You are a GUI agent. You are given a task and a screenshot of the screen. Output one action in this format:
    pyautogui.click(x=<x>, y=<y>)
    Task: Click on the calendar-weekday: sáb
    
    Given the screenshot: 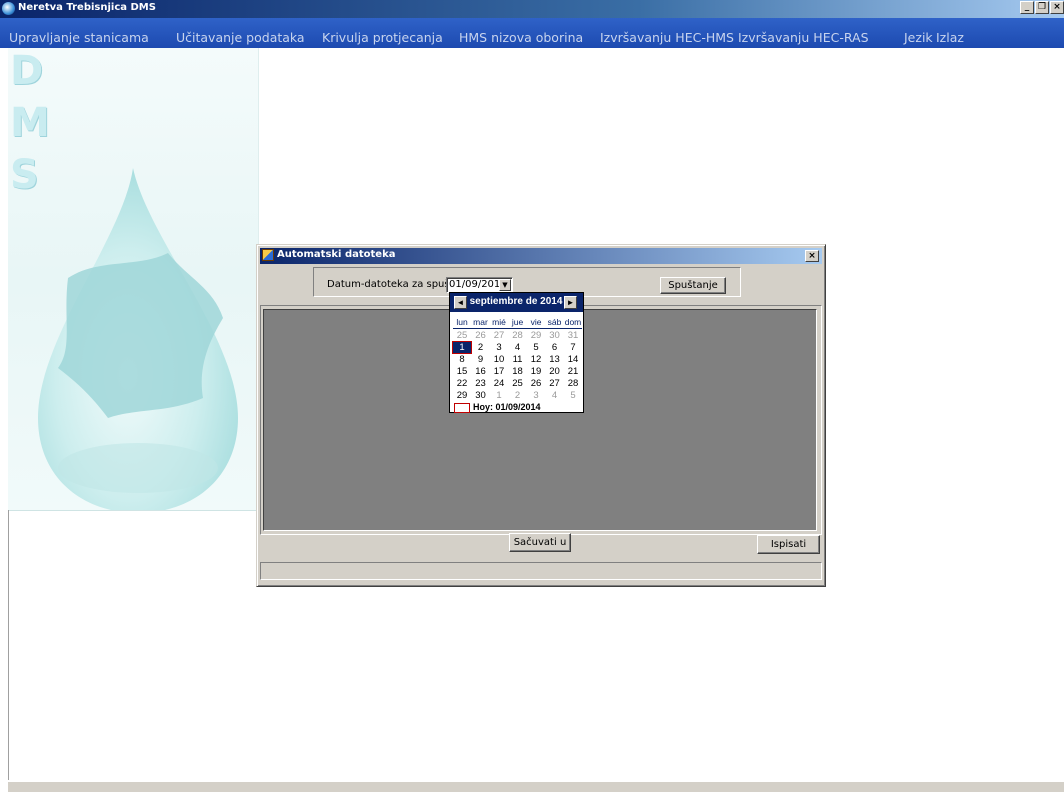 What is the action you would take?
    pyautogui.click(x=554, y=322)
    